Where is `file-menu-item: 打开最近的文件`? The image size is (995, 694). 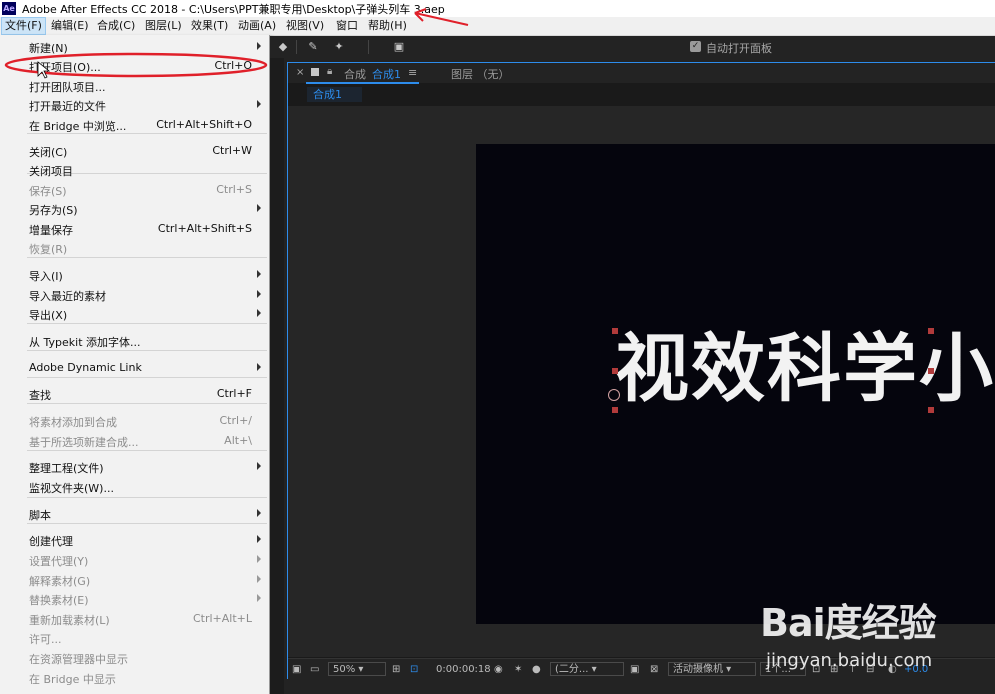 file-menu-item: 打开最近的文件 is located at coordinates (134, 104).